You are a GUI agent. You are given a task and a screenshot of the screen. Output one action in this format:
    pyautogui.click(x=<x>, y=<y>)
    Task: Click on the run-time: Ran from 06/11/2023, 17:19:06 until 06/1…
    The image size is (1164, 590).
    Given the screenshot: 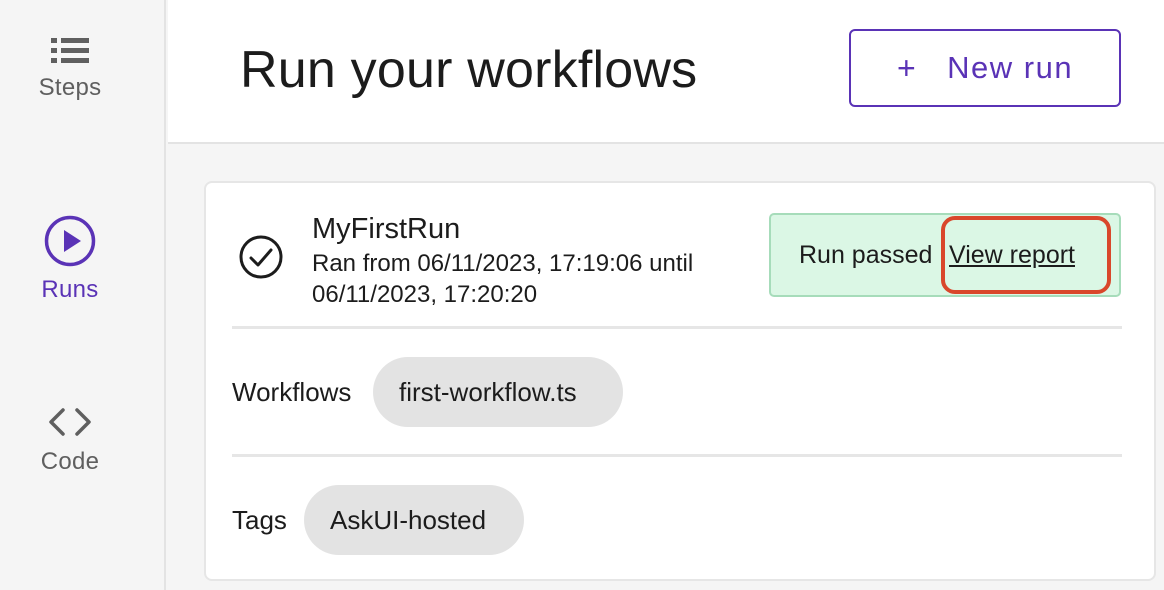 What is the action you would take?
    pyautogui.click(x=503, y=279)
    